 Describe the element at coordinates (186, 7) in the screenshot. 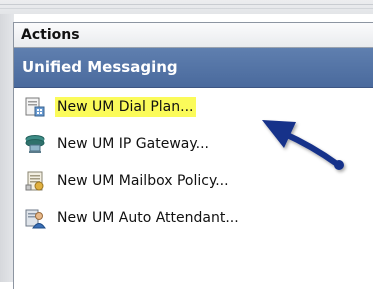

I see `window-top-strip` at that location.